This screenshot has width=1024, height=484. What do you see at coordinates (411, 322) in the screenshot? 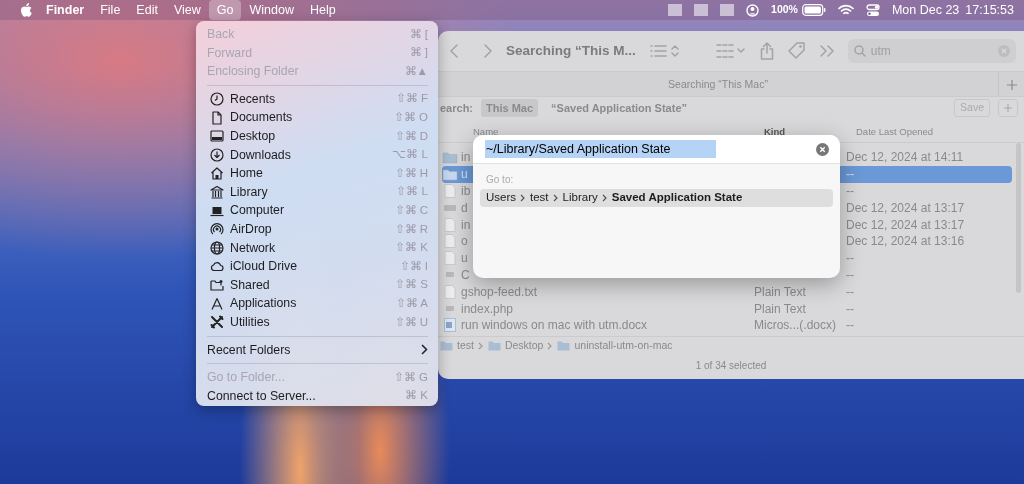
I see `shortcut-text: ⇧⌘ U` at bounding box center [411, 322].